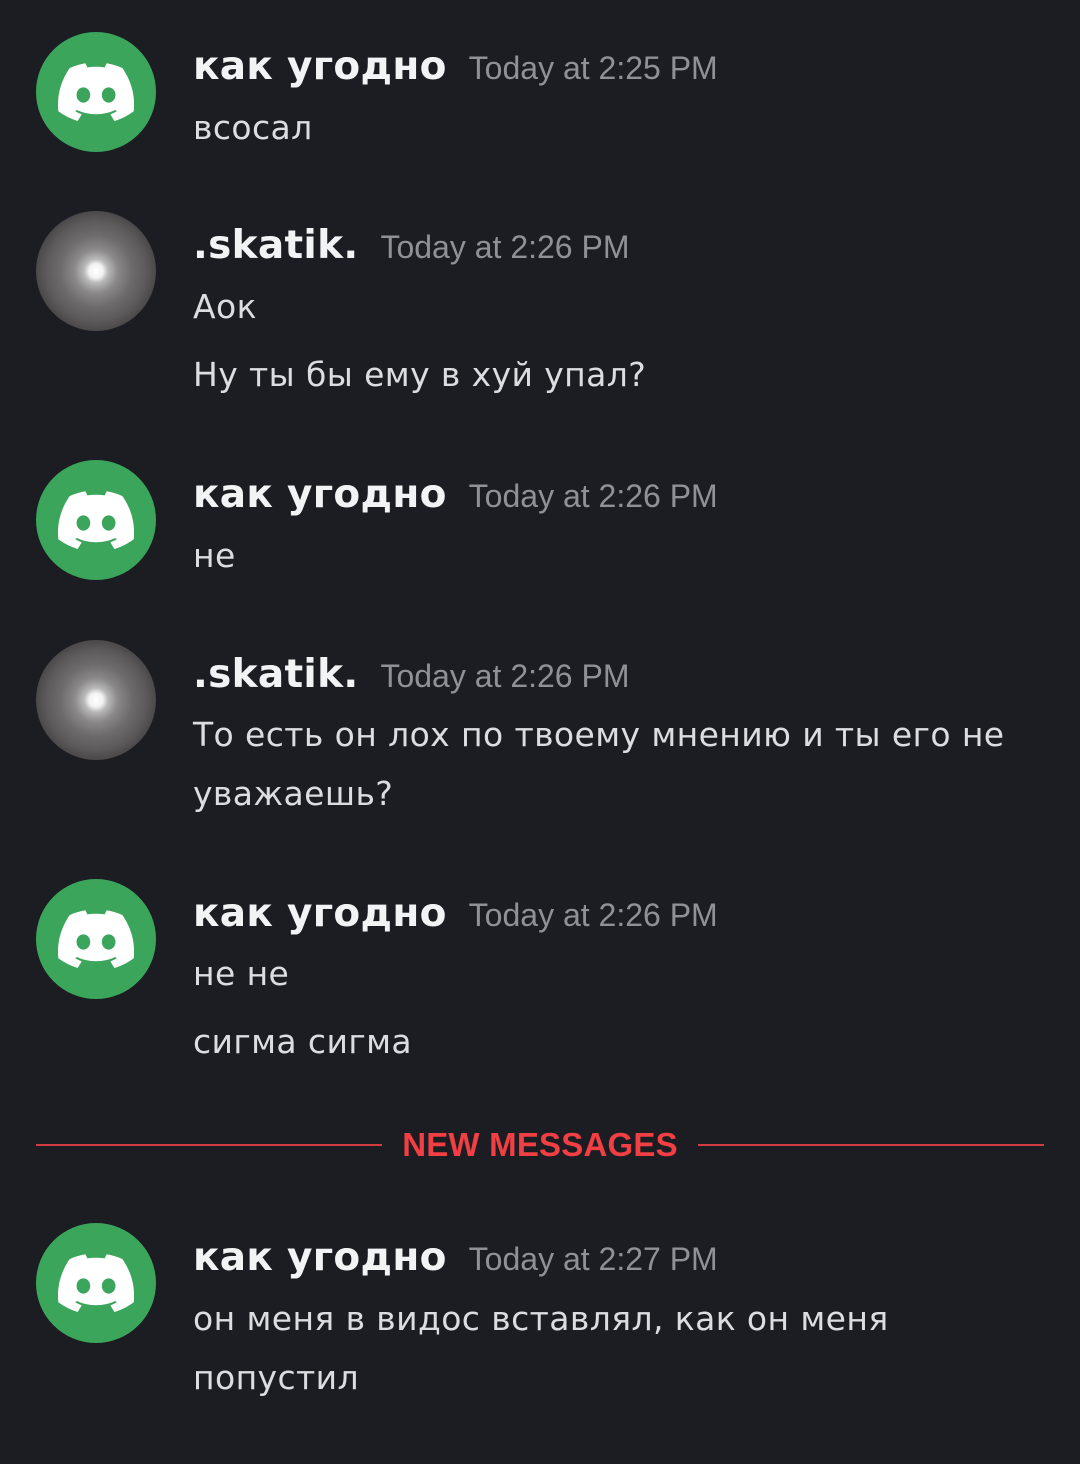  I want to click on message-text: не не, so click(241, 973).